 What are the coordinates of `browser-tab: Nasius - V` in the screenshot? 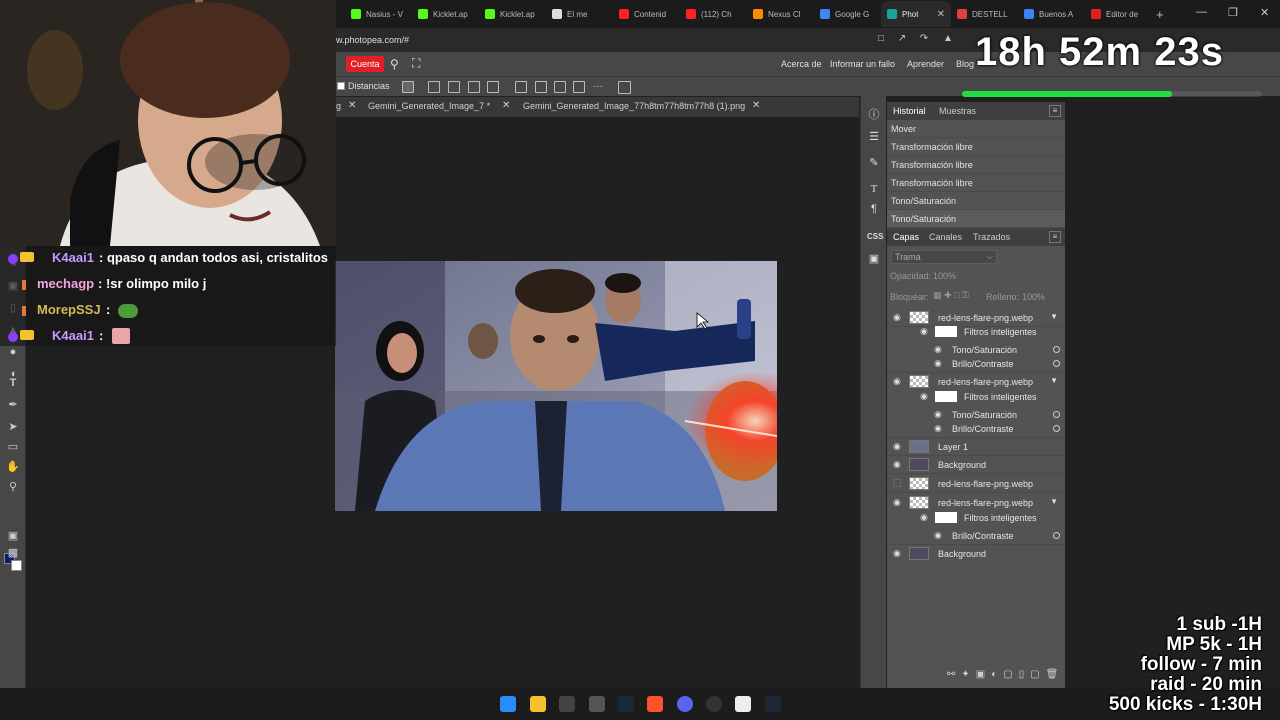 It's located at (378, 14).